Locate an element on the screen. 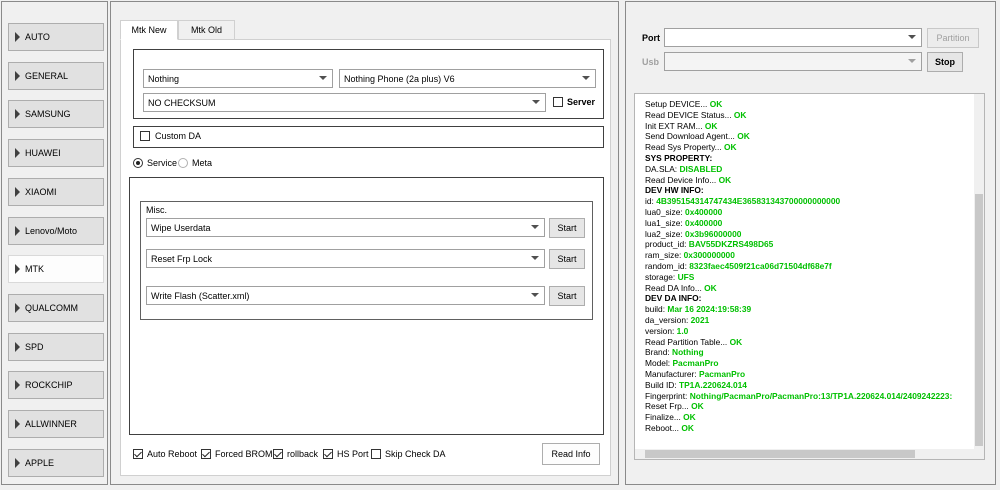 The height and width of the screenshot is (490, 1000). nav-item-xiaomi: XIAOMI is located at coordinates (56, 192).